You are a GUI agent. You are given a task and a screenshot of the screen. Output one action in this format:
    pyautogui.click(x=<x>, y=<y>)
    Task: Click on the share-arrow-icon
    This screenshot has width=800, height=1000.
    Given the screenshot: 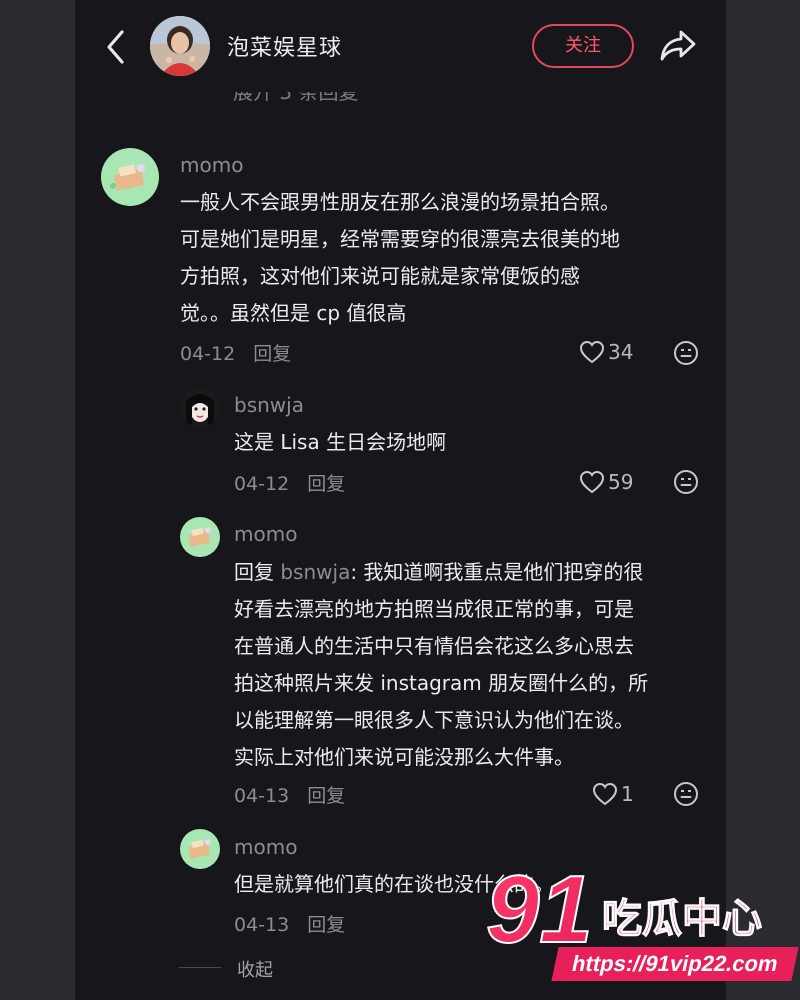 What is the action you would take?
    pyautogui.click(x=678, y=45)
    